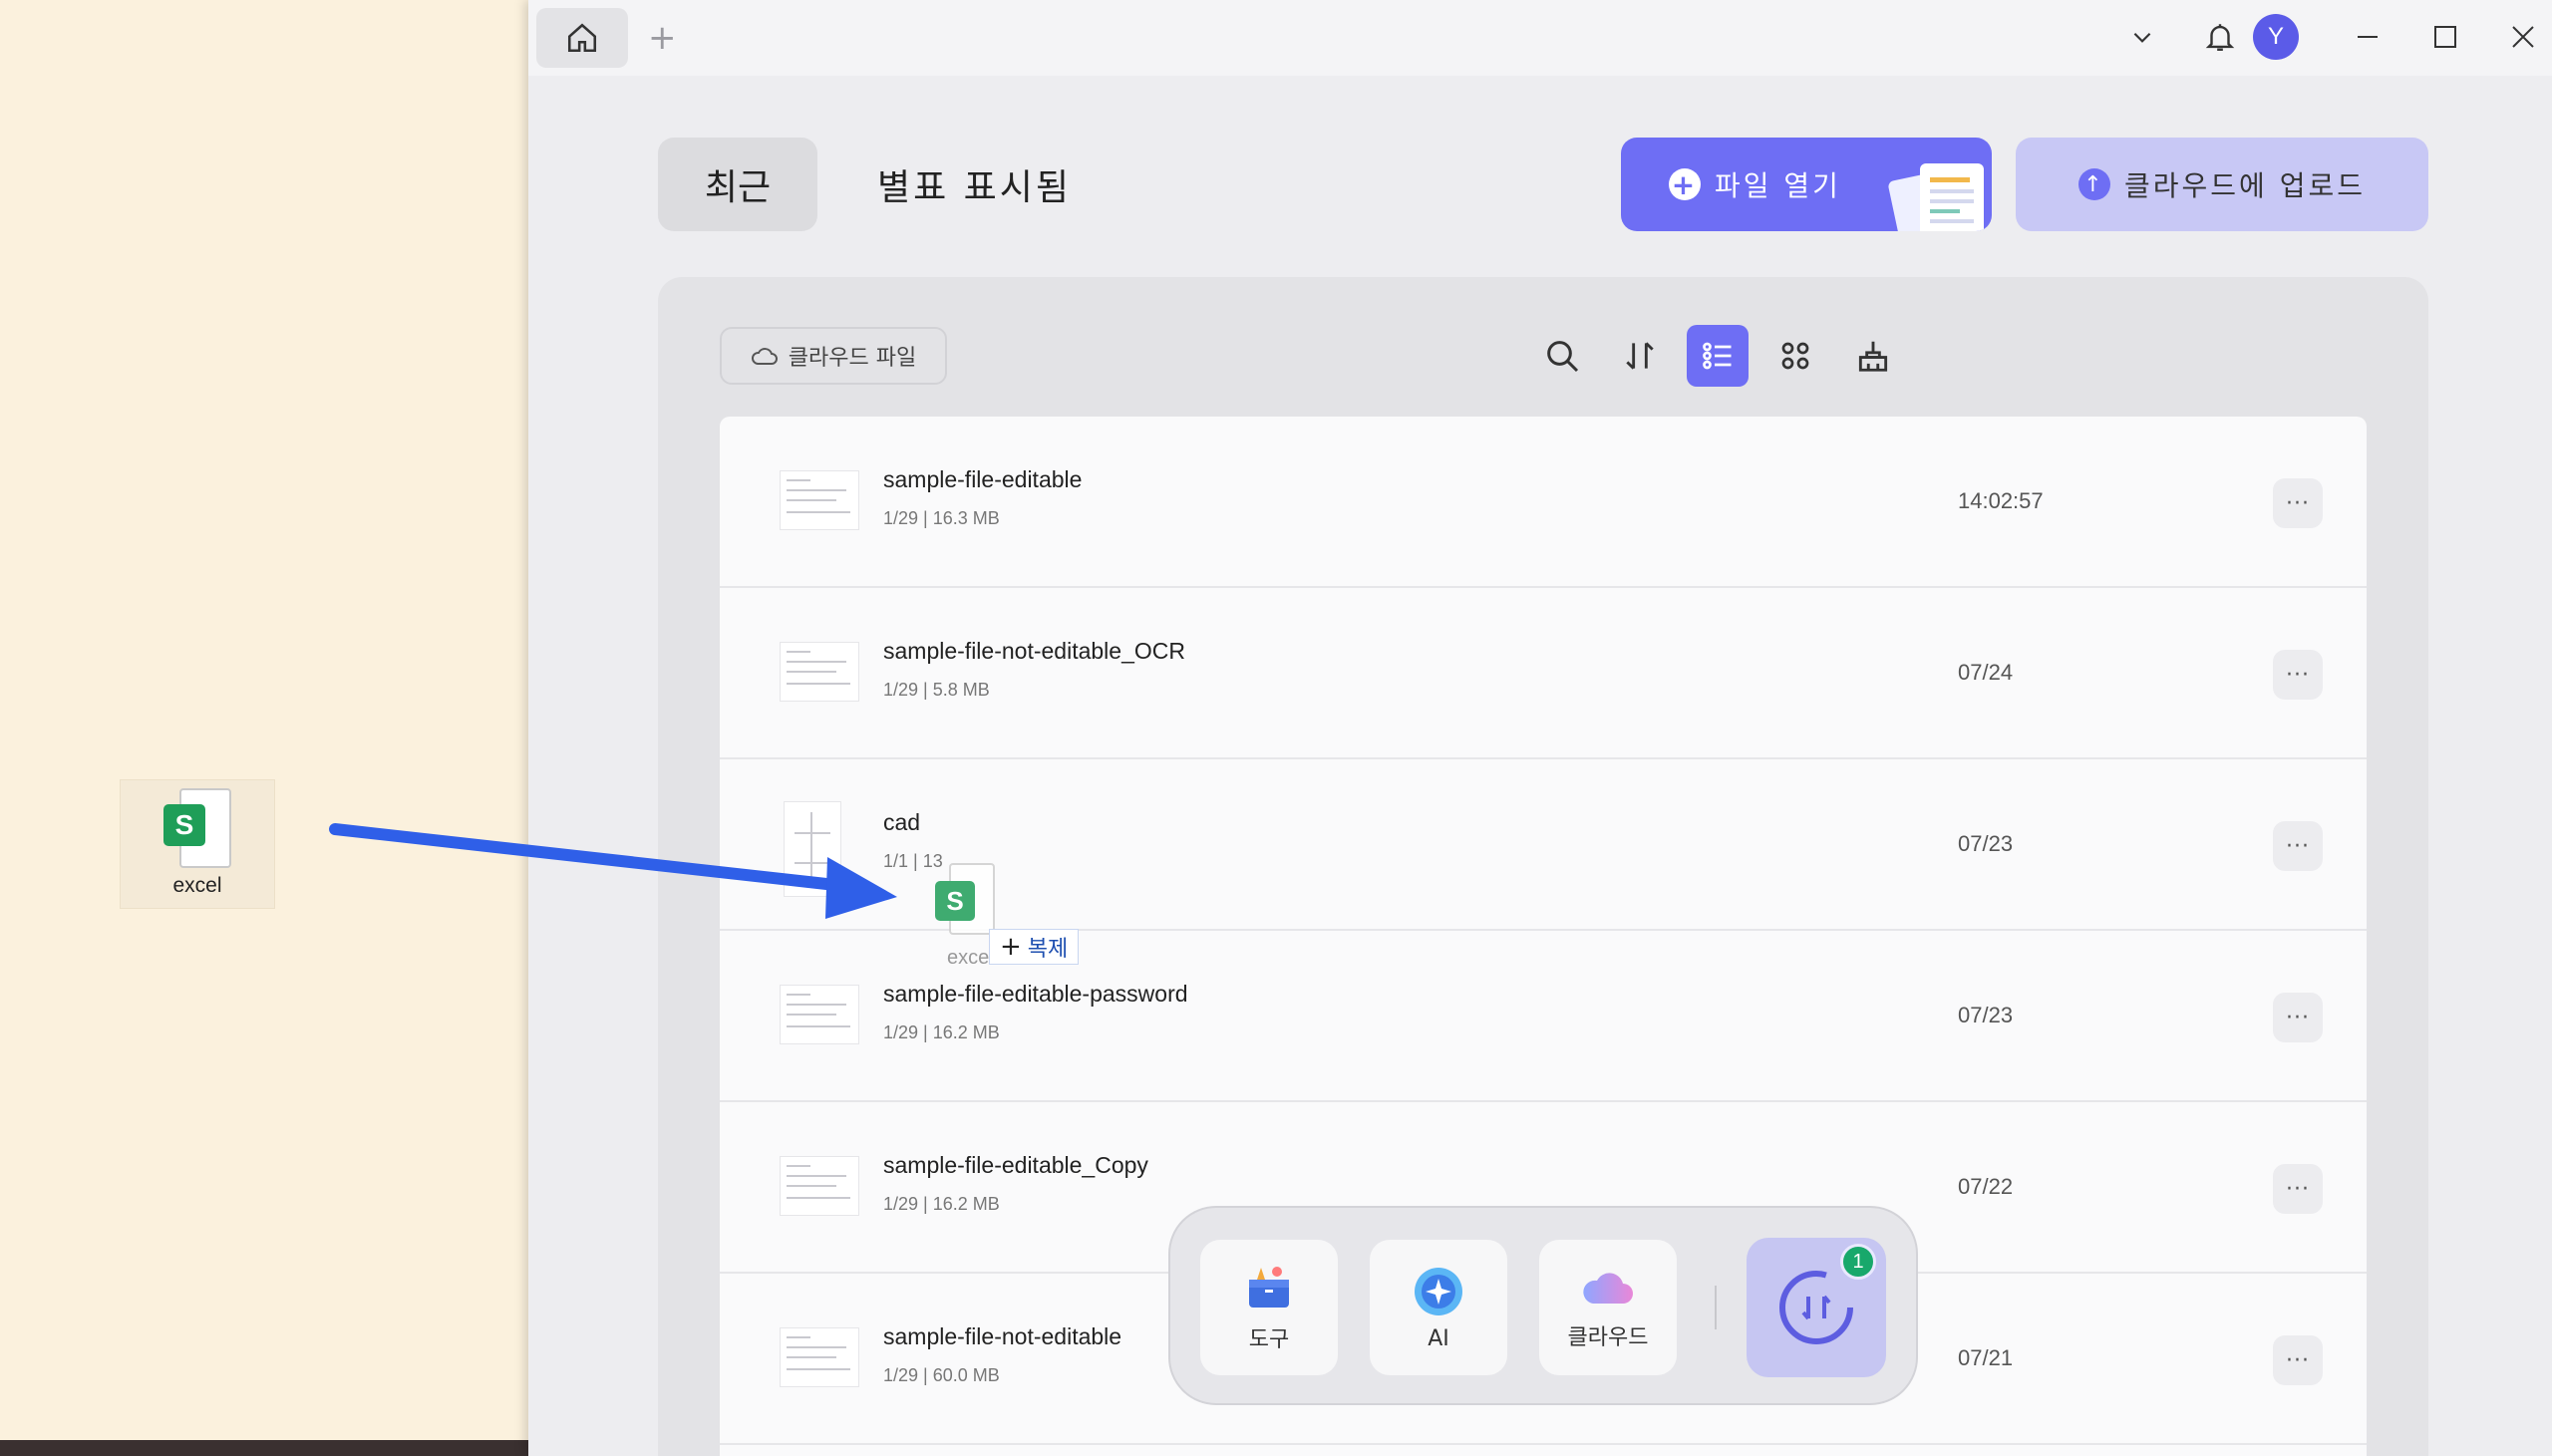 The width and height of the screenshot is (2552, 1456). I want to click on home-tab, so click(582, 38).